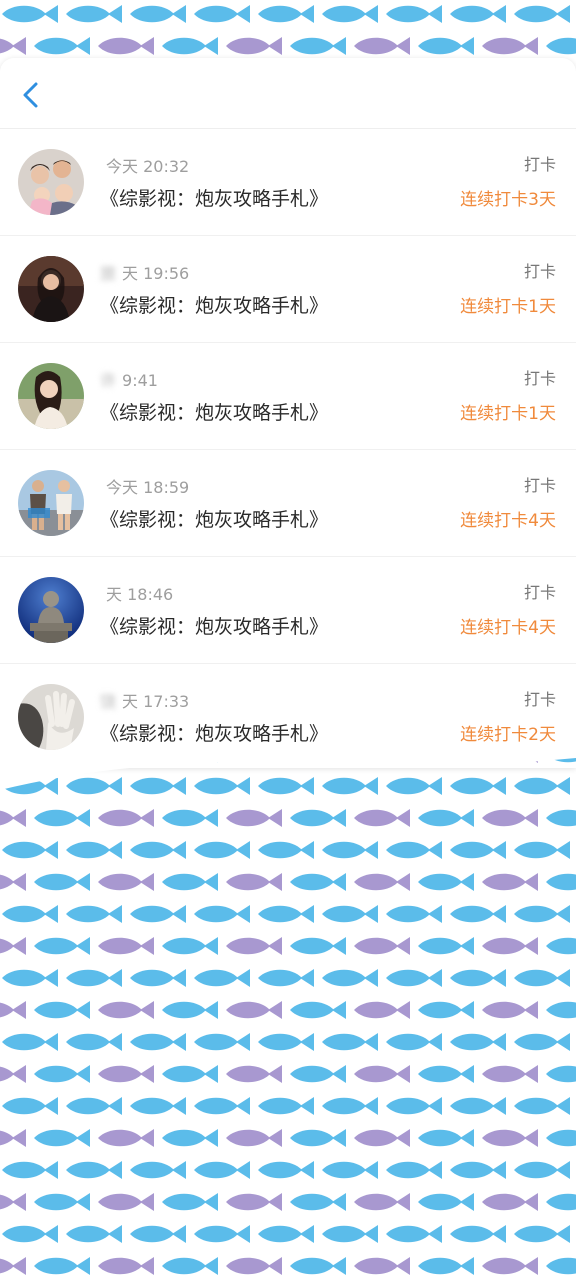 Image resolution: width=576 pixels, height=1280 pixels. Describe the element at coordinates (108, 380) in the screenshot. I see `user-name: 许` at that location.